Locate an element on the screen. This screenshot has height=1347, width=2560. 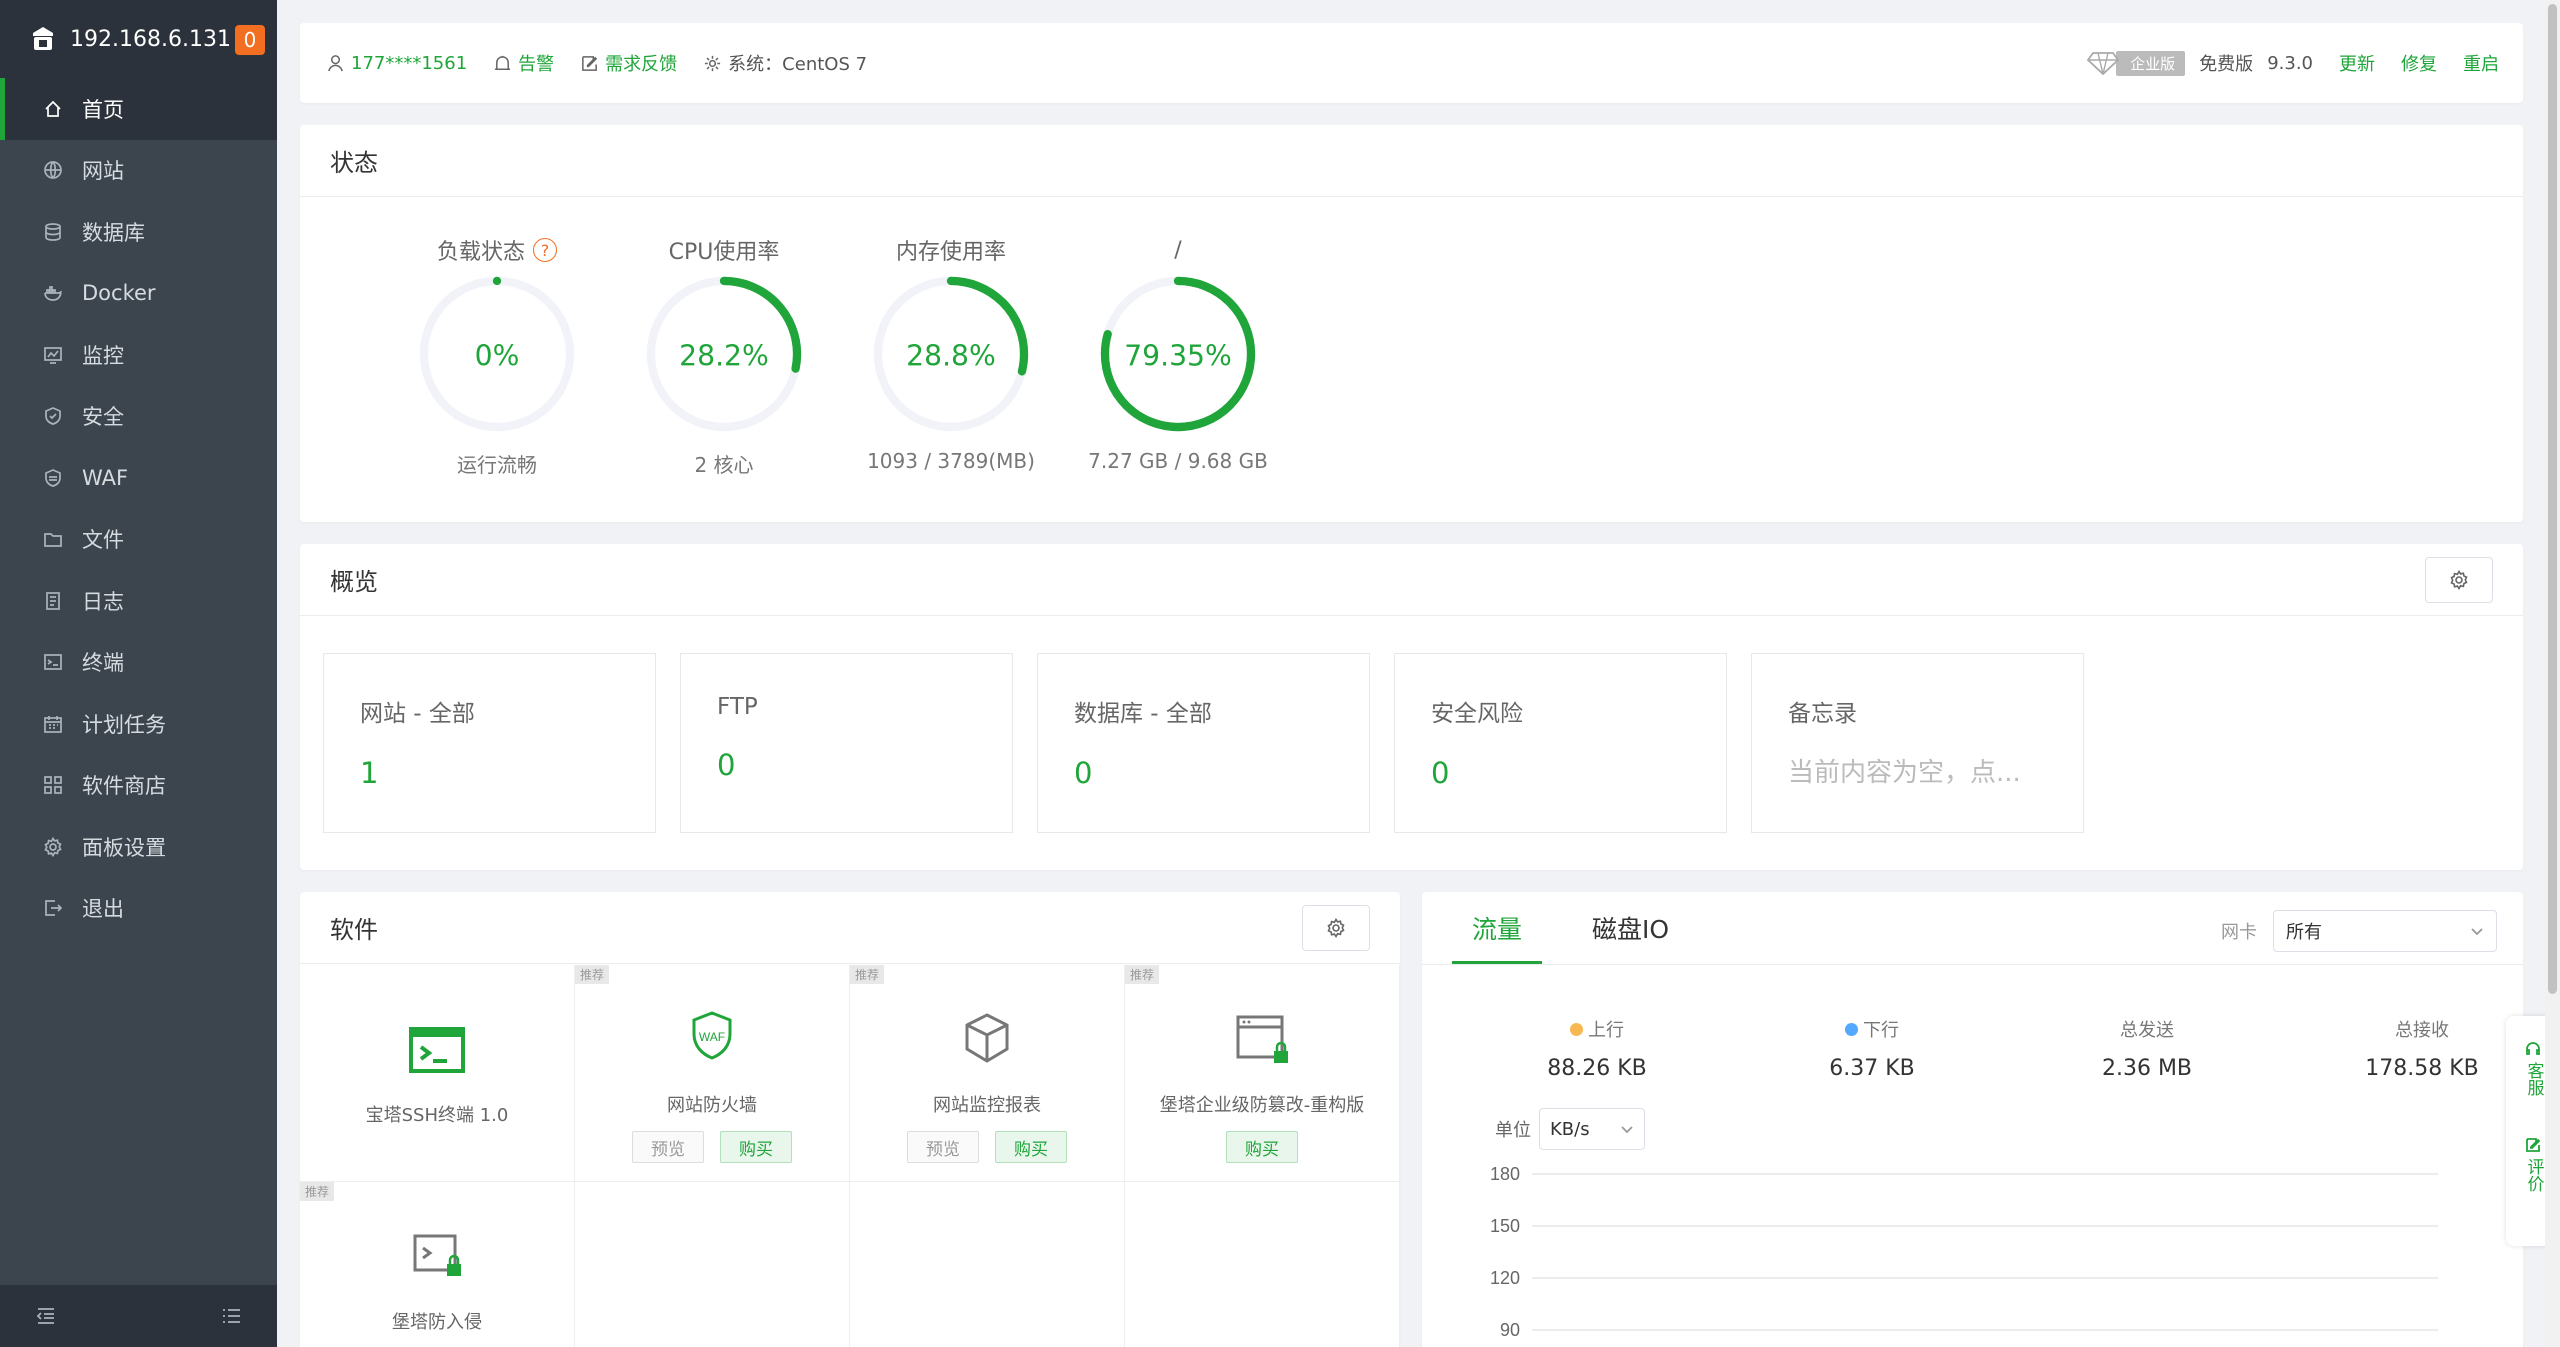
recommend-tag: 推荐 is located at coordinates (1142, 974).